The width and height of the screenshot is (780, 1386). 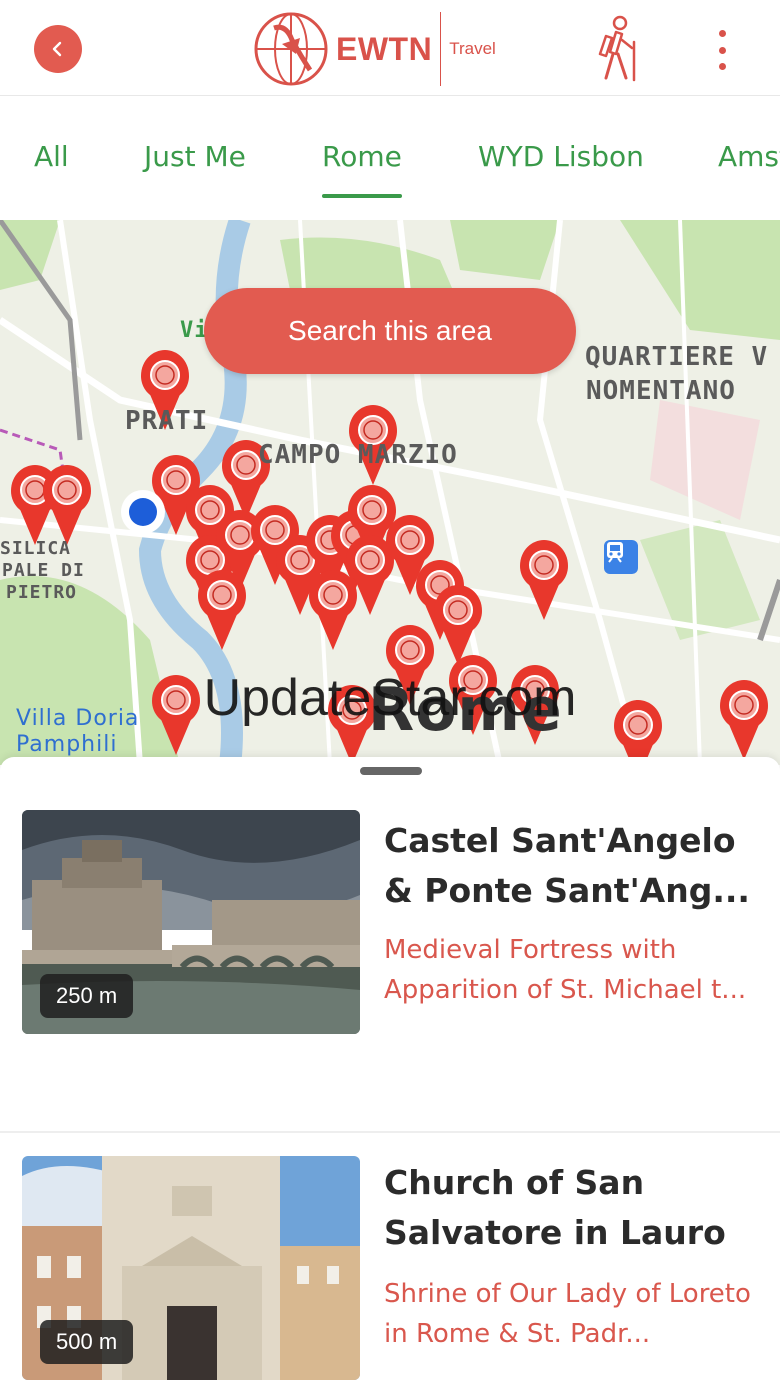 I want to click on map-label-nomentano: NOMENTANO, so click(x=661, y=391).